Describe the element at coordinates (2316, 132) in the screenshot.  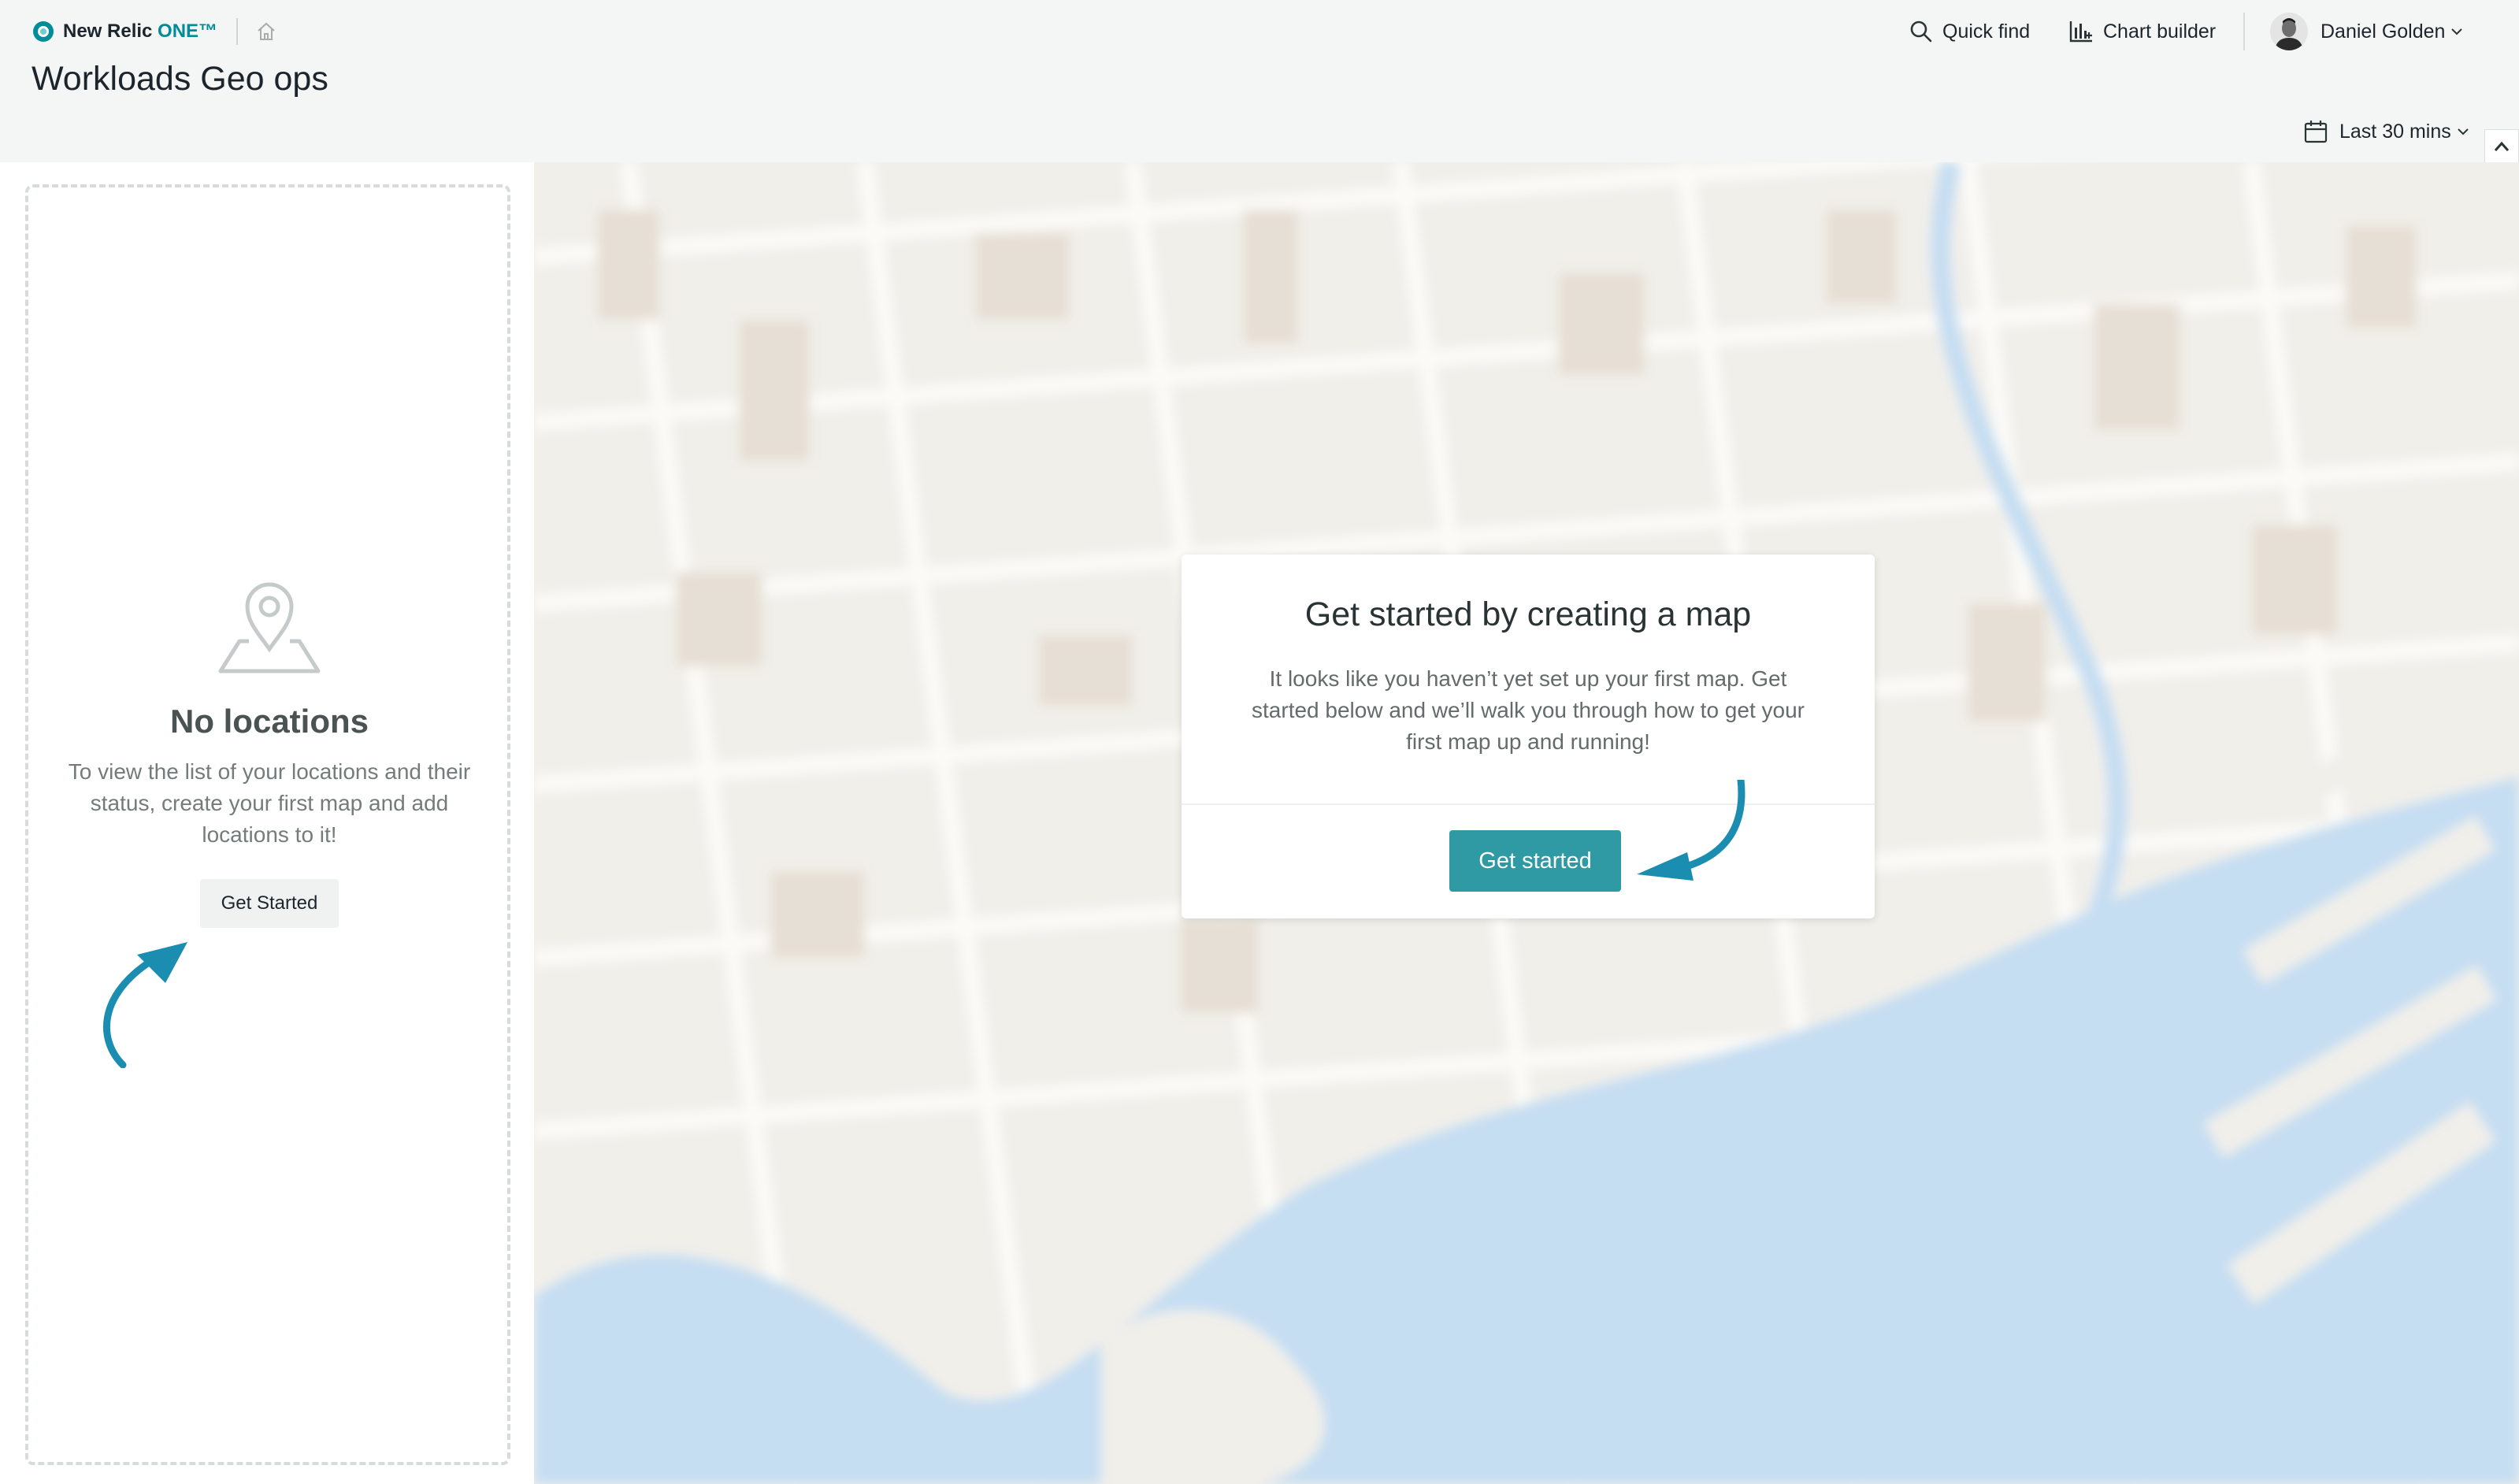
I see `calendar-icon` at that location.